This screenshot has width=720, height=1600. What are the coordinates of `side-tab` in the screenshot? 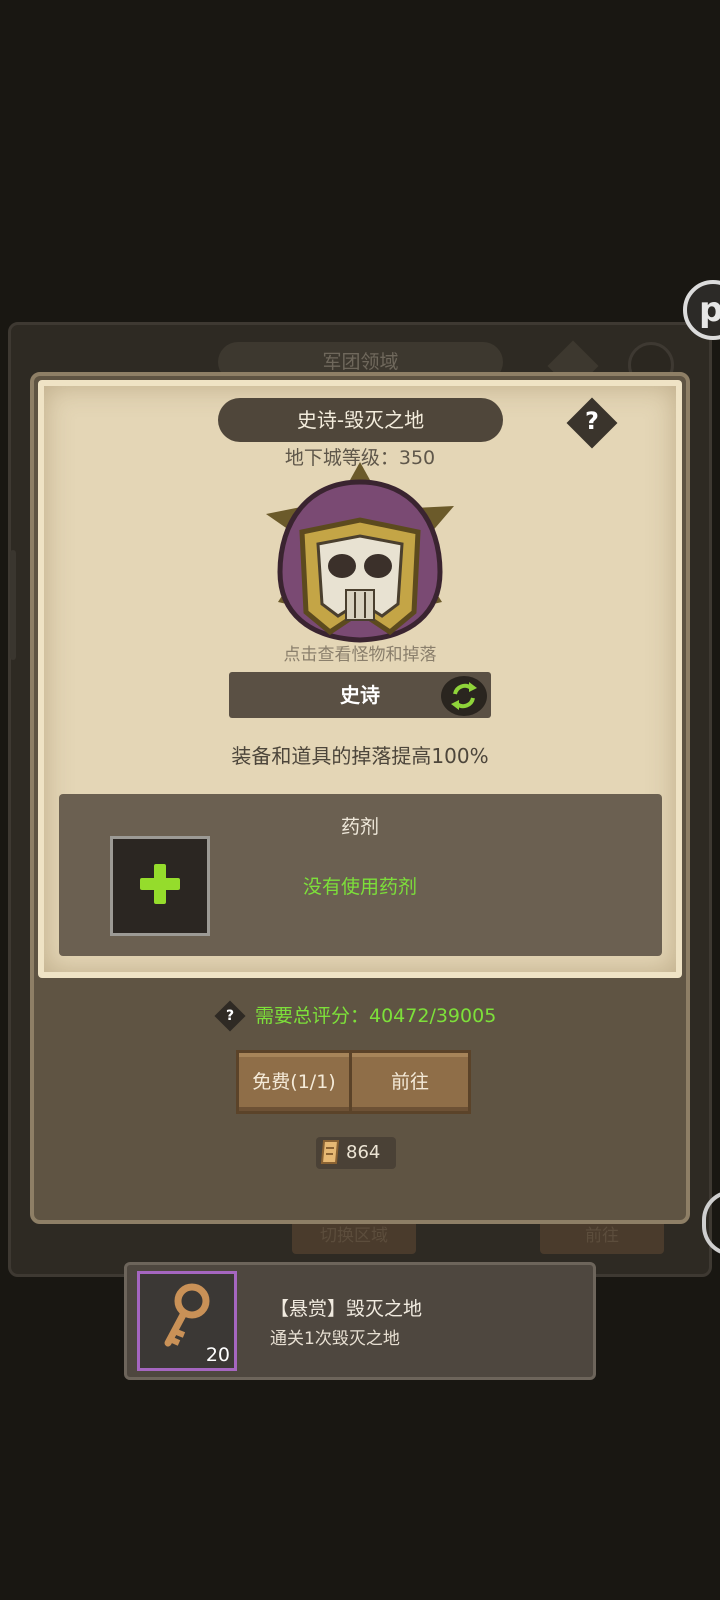 It's located at (13, 605).